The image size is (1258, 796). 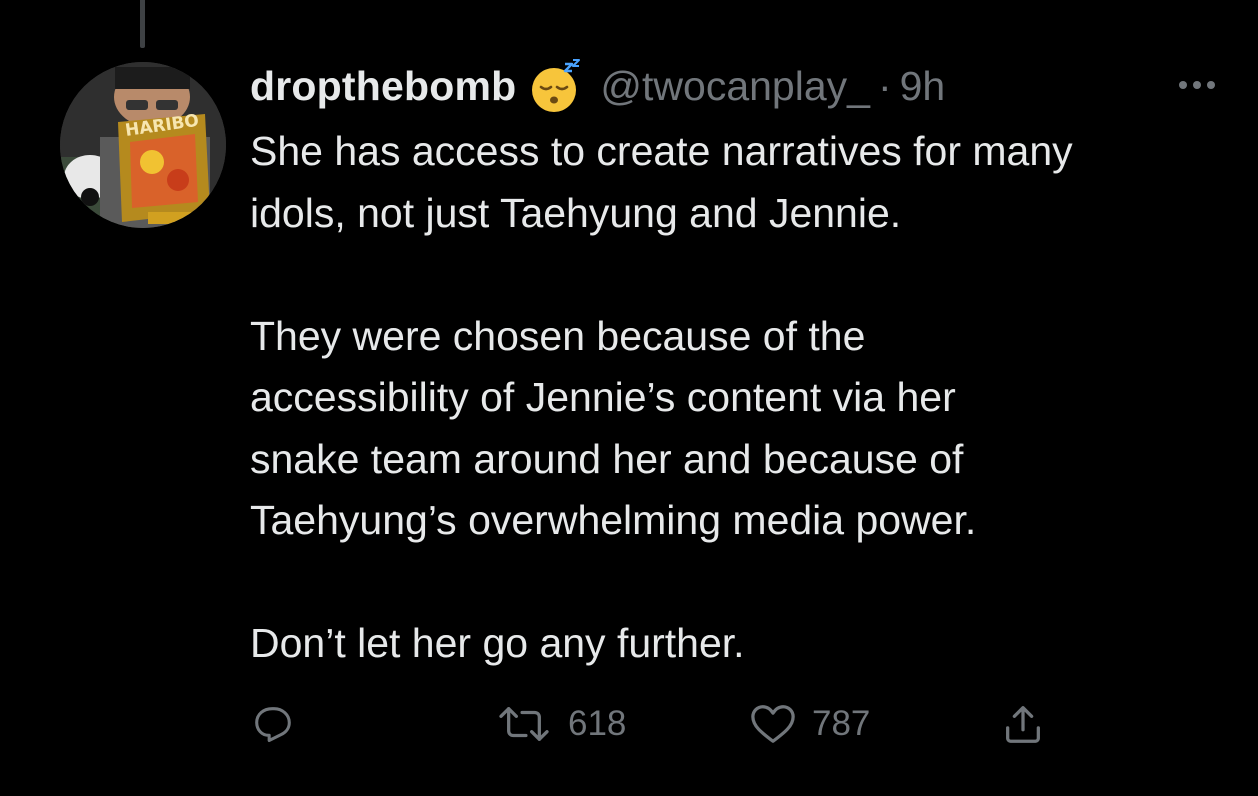 What do you see at coordinates (773, 724) in the screenshot?
I see `heart-icon` at bounding box center [773, 724].